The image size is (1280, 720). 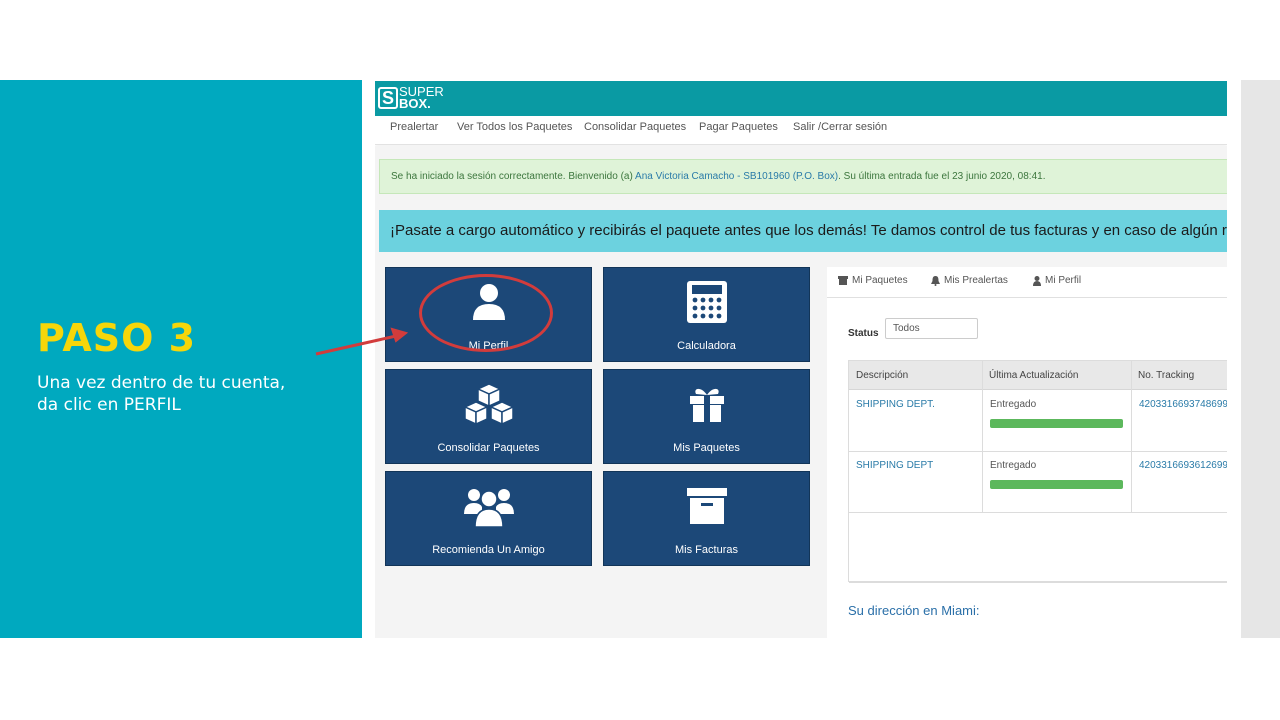 What do you see at coordinates (894, 465) in the screenshot?
I see `cell-description: SHIPPING DEPT` at bounding box center [894, 465].